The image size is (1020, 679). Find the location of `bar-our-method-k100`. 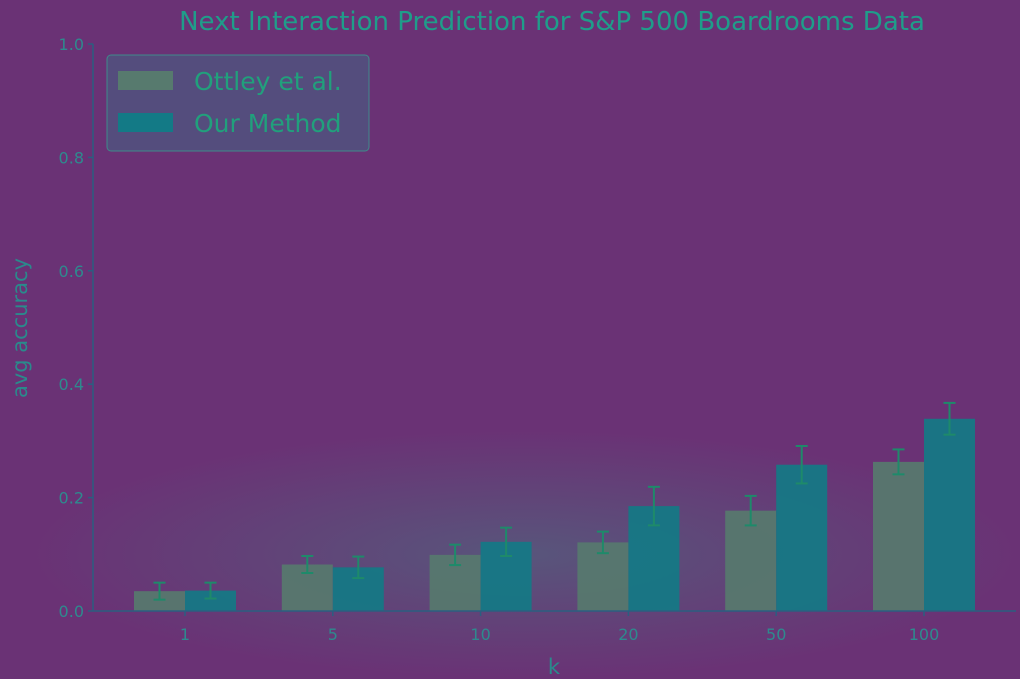

bar-our-method-k100 is located at coordinates (949, 514).